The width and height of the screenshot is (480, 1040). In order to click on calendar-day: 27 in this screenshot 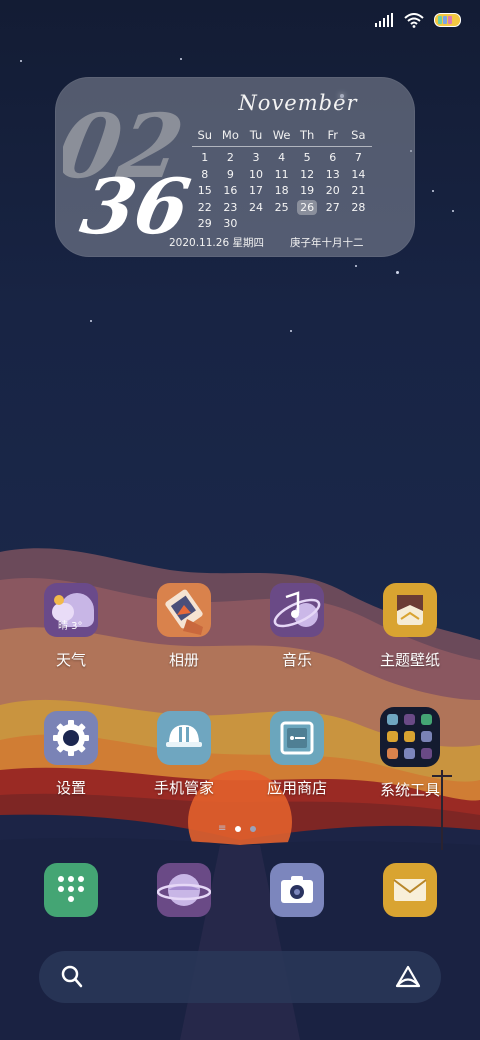, I will do `click(333, 207)`.